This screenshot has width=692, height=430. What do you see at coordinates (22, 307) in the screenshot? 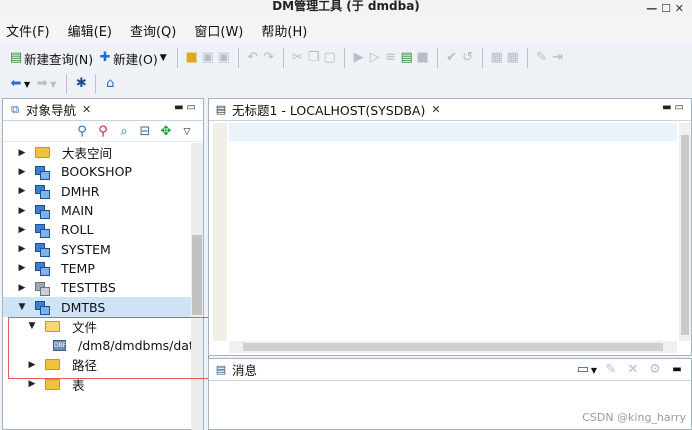
I see `collapse-arrow-icon: ▼` at bounding box center [22, 307].